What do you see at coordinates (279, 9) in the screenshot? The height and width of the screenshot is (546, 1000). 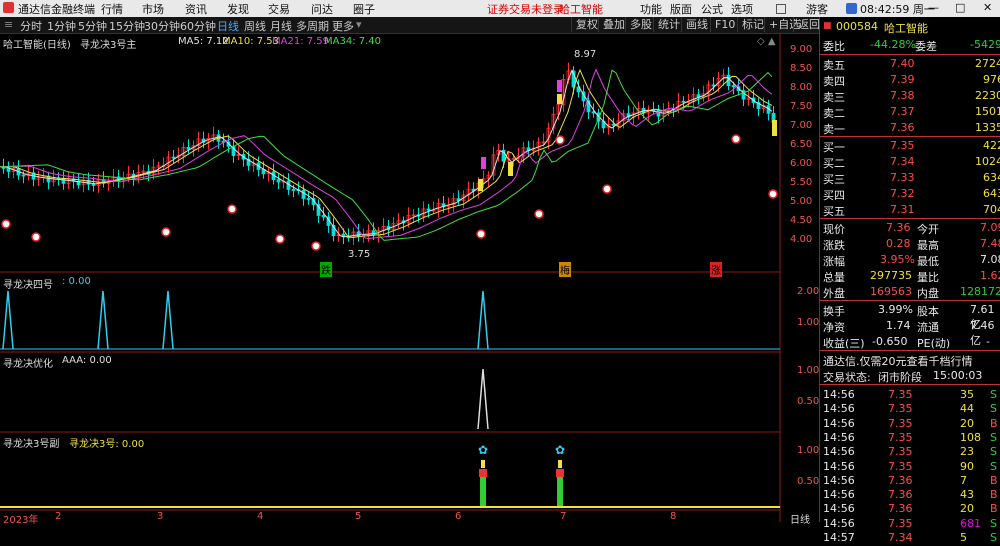 I see `menu-jiaoyi: 交易` at bounding box center [279, 9].